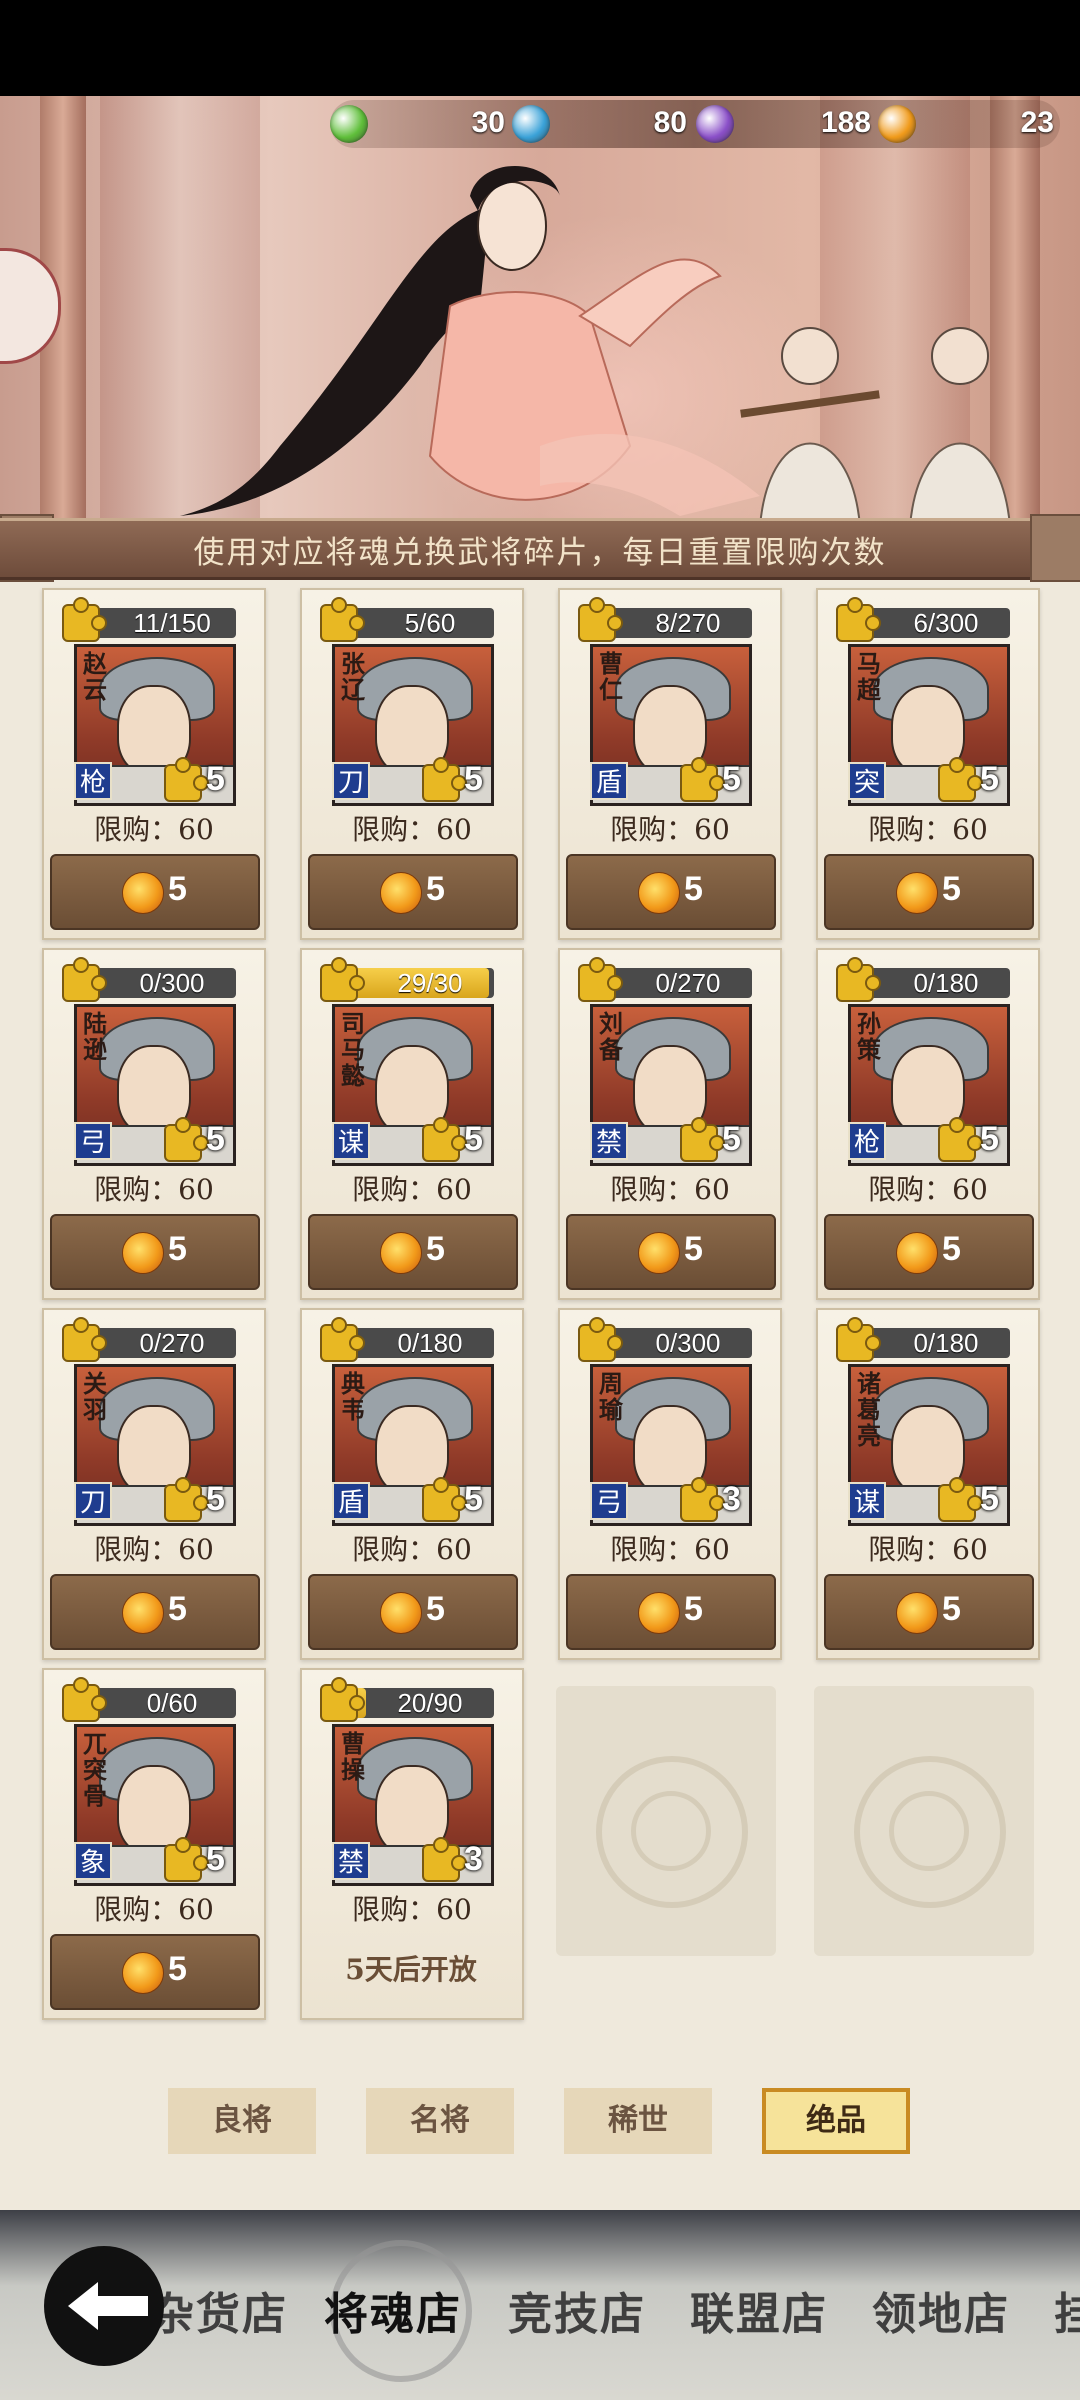 Image resolution: width=1080 pixels, height=2400 pixels. What do you see at coordinates (611, 1036) in the screenshot?
I see `hero-name: 刘备` at bounding box center [611, 1036].